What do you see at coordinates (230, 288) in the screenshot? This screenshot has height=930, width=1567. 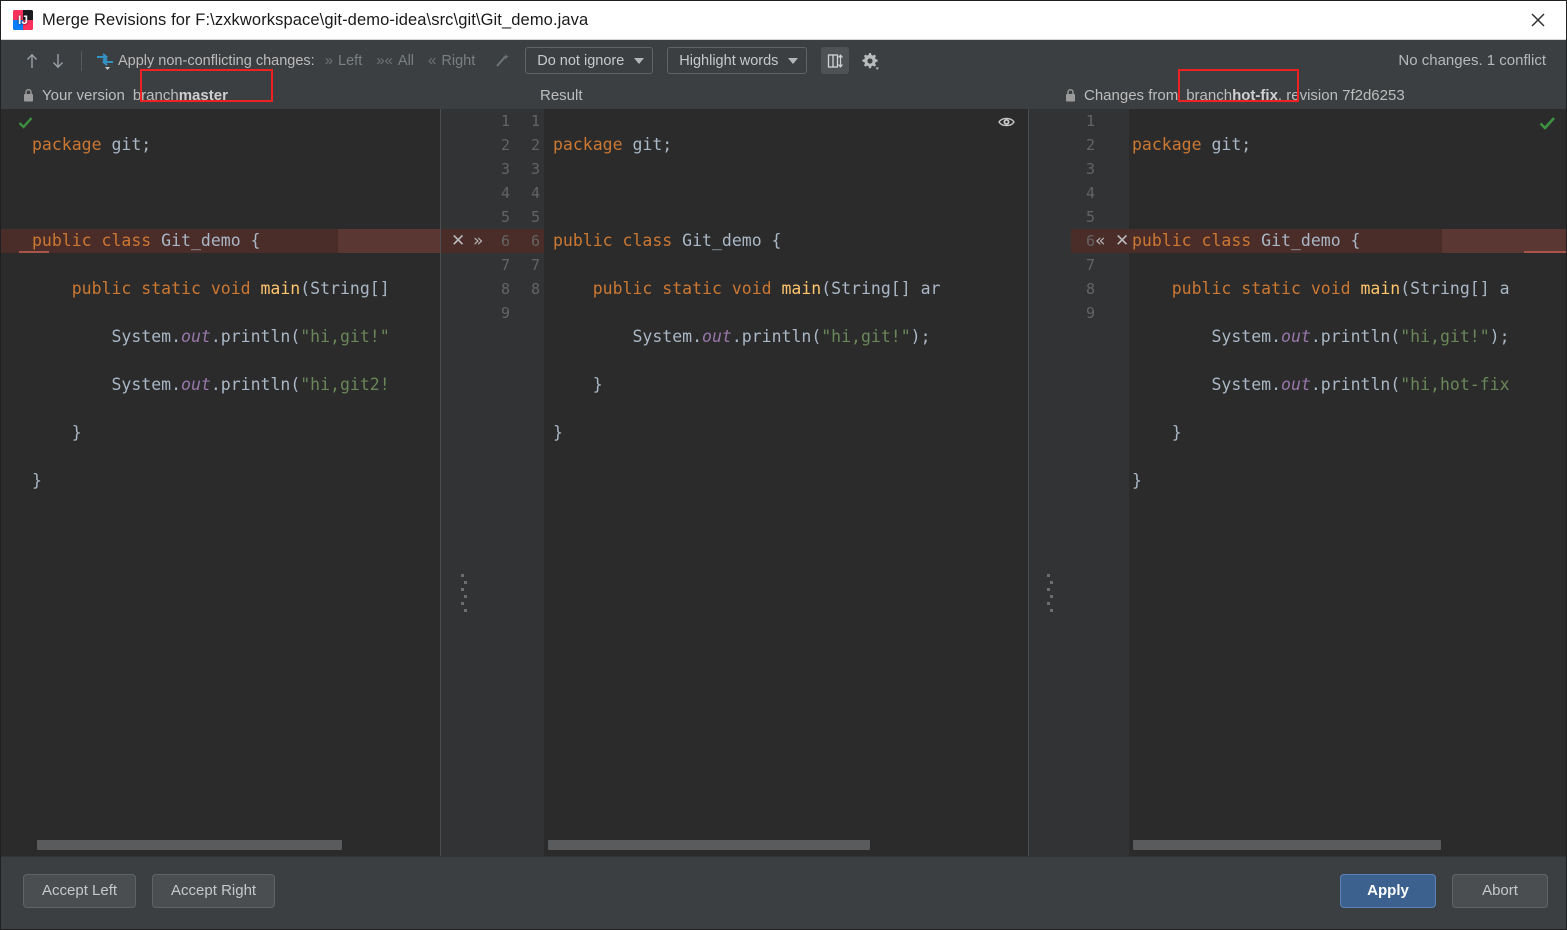 I see `code-line: public static void main(String[]` at bounding box center [230, 288].